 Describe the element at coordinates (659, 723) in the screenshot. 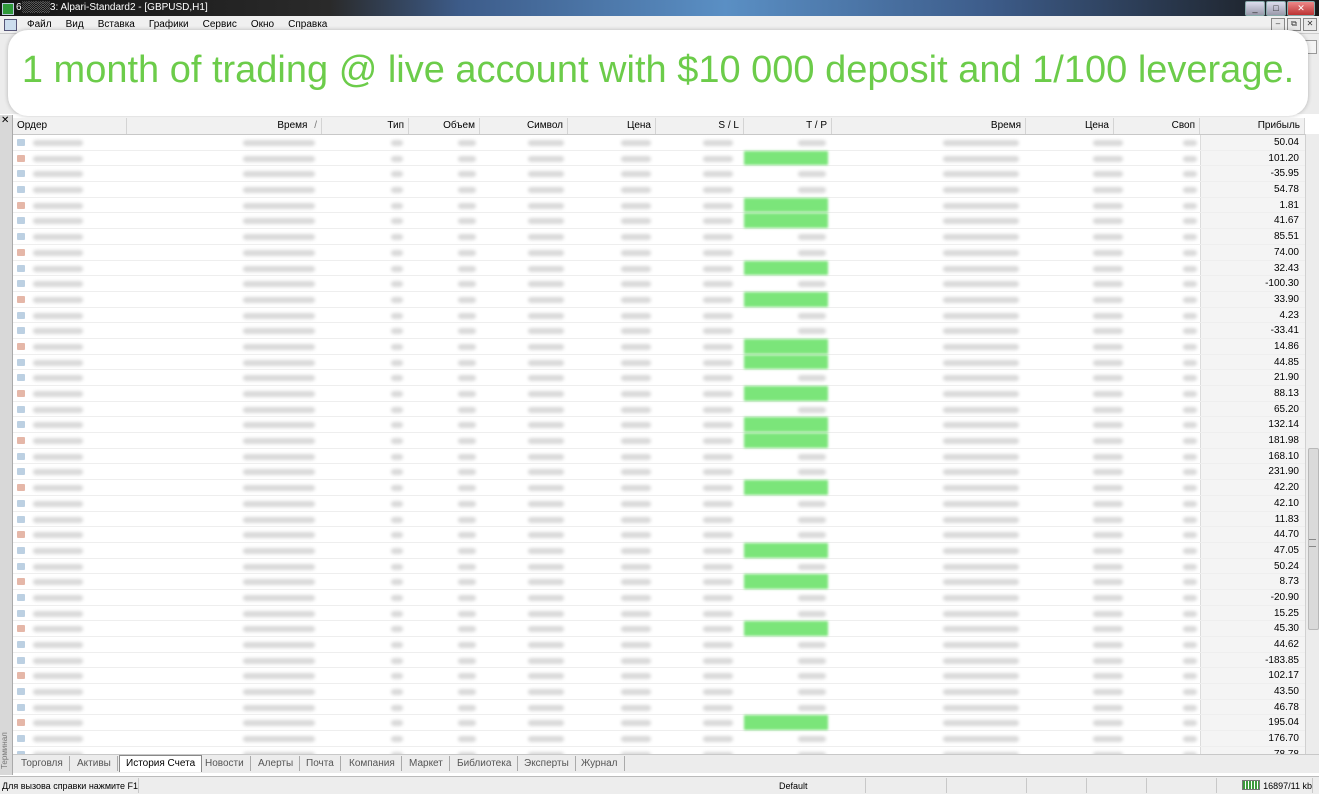

I see `table-row: 195.04` at that location.